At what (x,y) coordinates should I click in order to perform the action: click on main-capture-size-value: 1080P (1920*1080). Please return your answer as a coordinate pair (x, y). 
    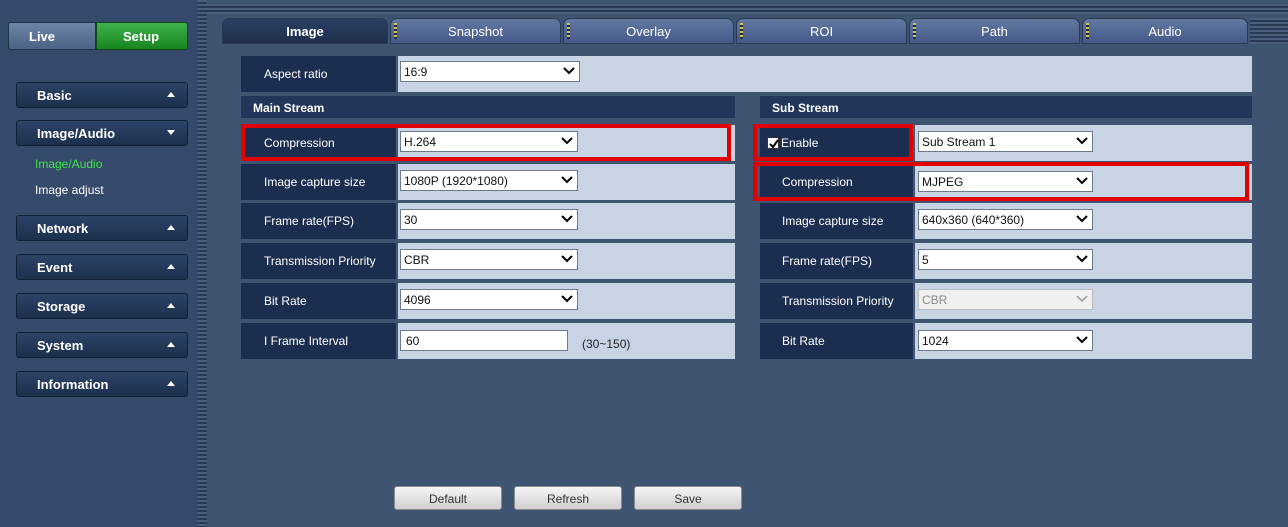
    Looking at the image, I should click on (456, 181).